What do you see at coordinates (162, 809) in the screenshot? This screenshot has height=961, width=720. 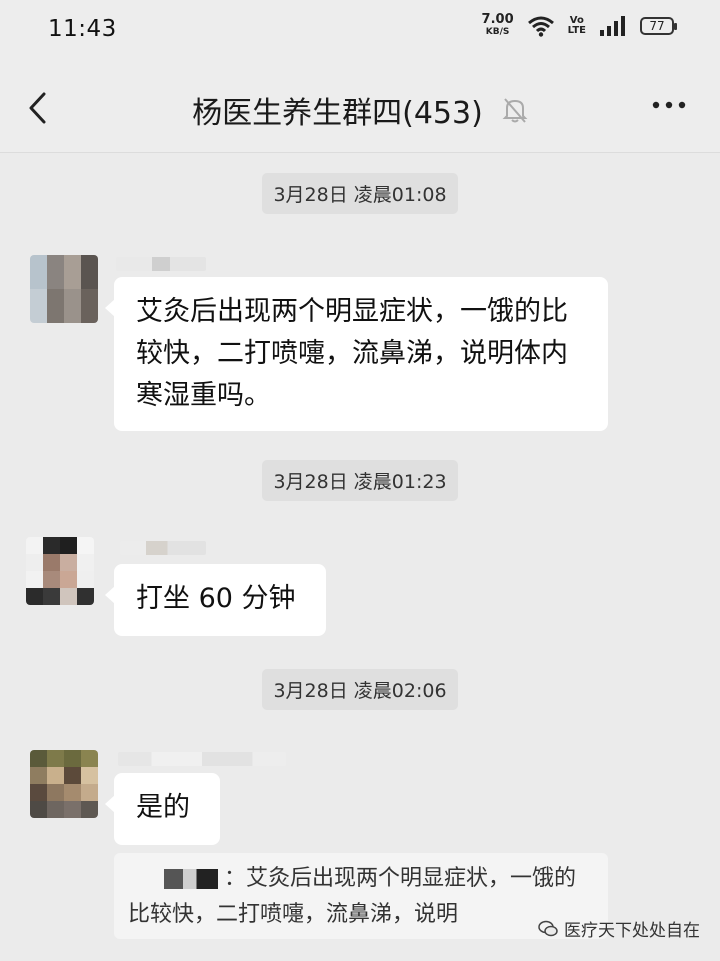 I see `message-bubble: 是的` at bounding box center [162, 809].